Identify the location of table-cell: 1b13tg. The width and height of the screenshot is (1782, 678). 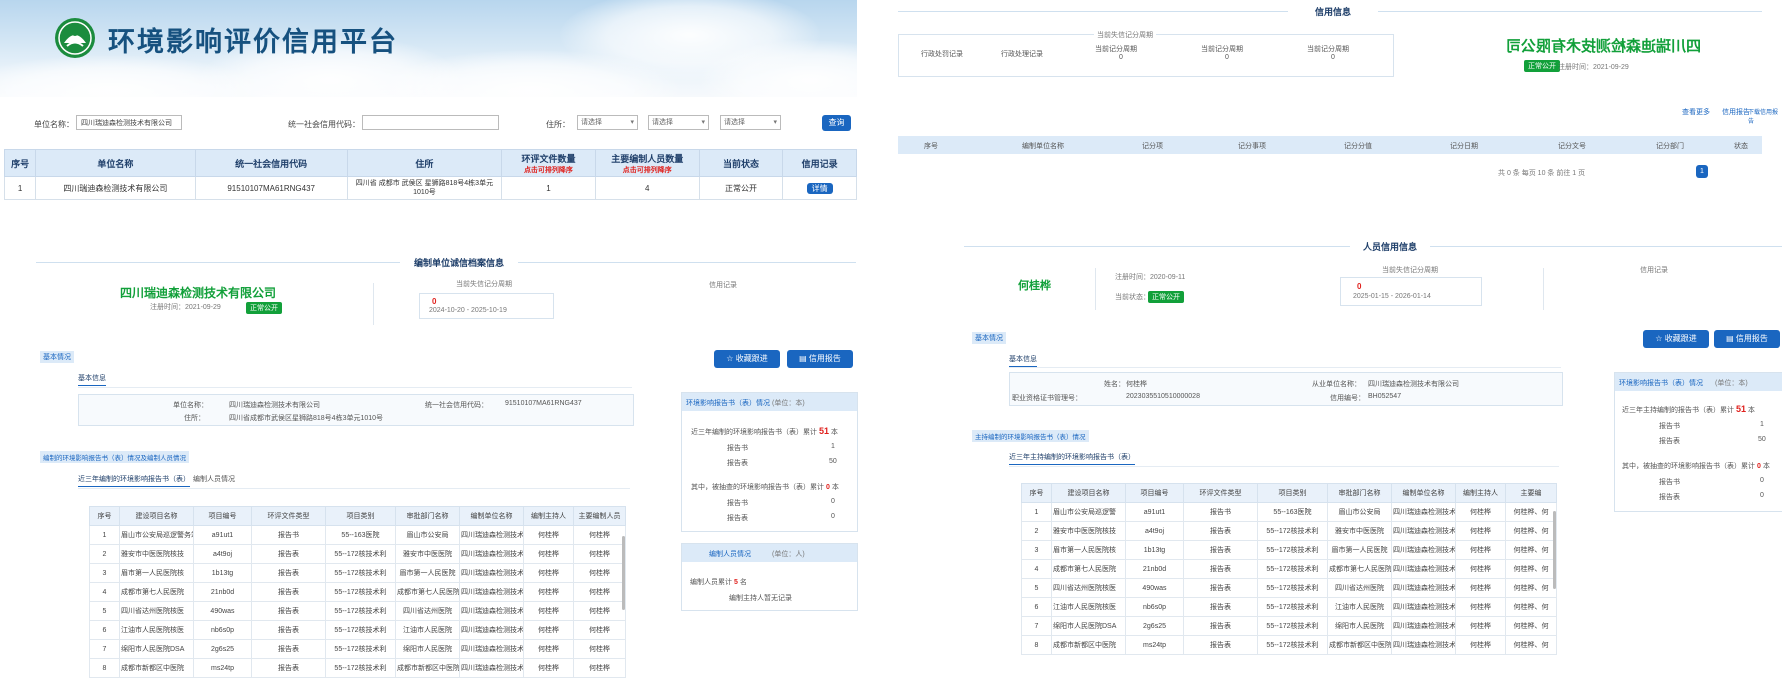
(222, 573).